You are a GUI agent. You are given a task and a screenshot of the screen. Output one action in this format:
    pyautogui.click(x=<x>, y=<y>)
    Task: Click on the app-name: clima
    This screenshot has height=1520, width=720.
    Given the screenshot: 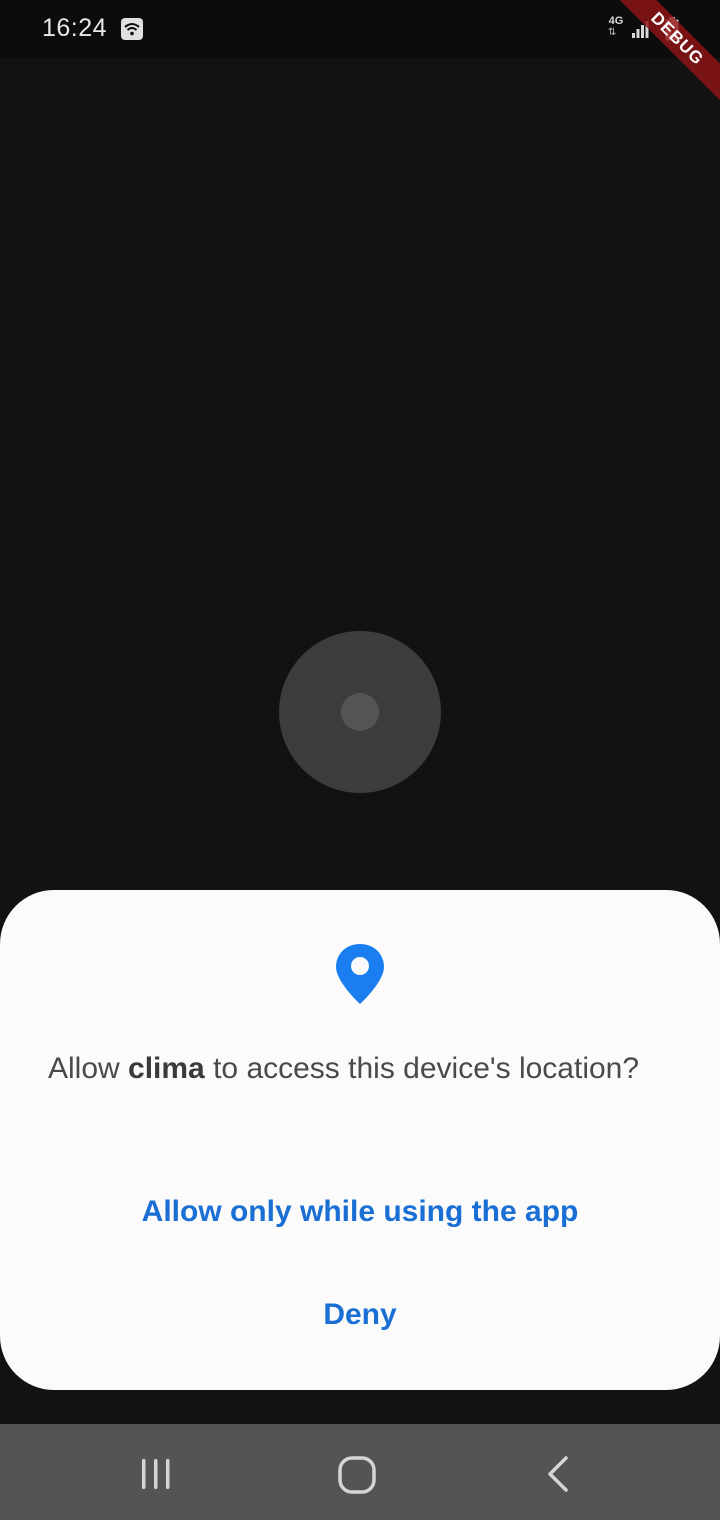 What is the action you would take?
    pyautogui.click(x=166, y=1068)
    